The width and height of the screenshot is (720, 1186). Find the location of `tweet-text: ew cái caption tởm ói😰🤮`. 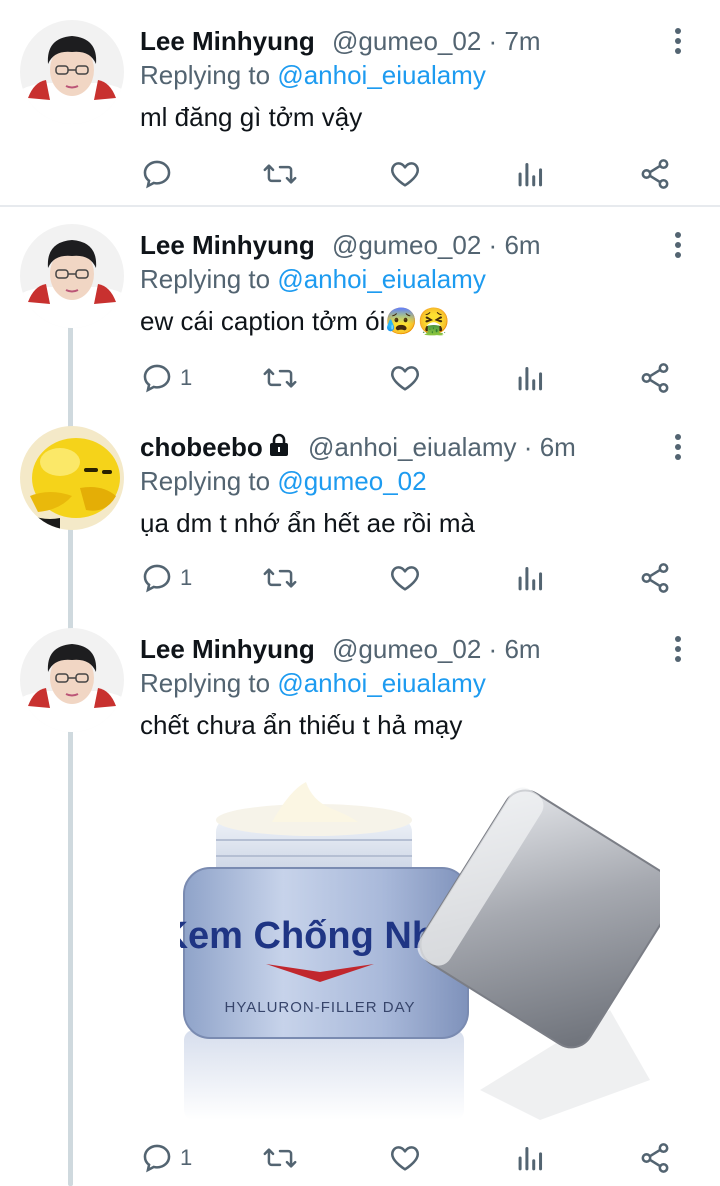

tweet-text: ew cái caption tởm ói😰🤮 is located at coordinates (295, 321).